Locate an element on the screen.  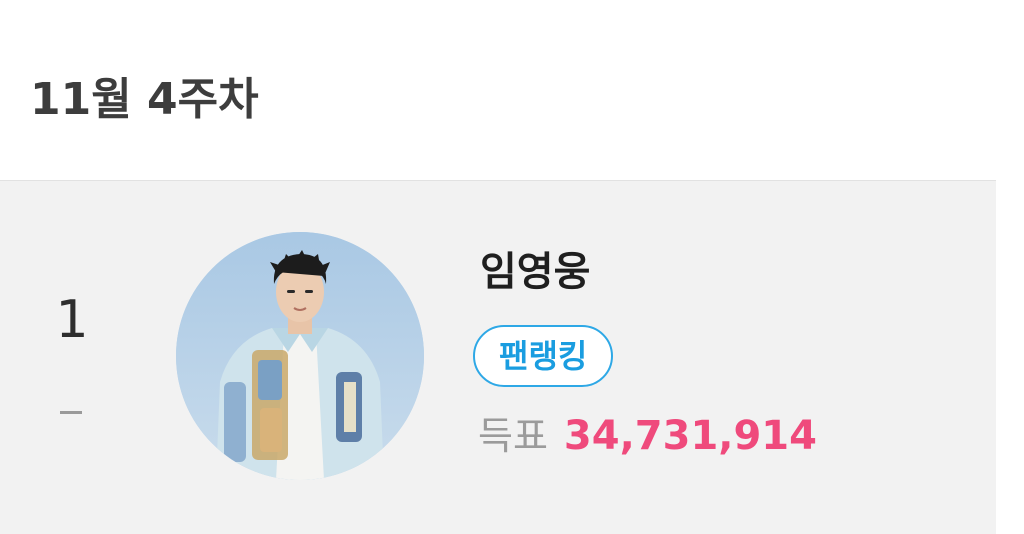
artist-photo is located at coordinates (300, 356).